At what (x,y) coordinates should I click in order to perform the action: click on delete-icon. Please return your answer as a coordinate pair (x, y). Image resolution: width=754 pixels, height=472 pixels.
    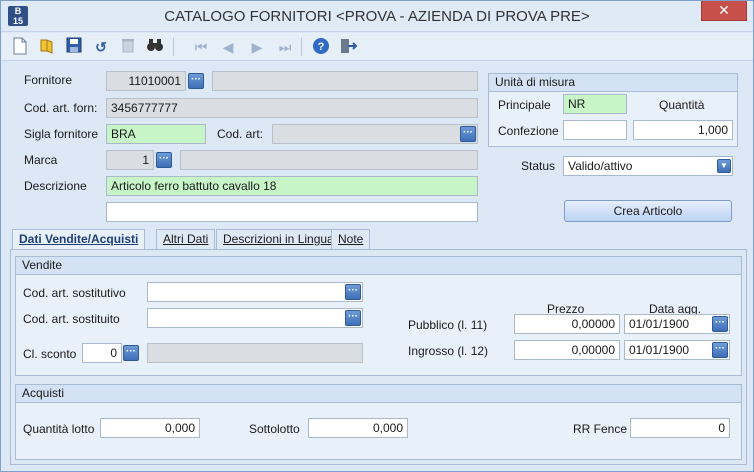
    Looking at the image, I should click on (128, 47).